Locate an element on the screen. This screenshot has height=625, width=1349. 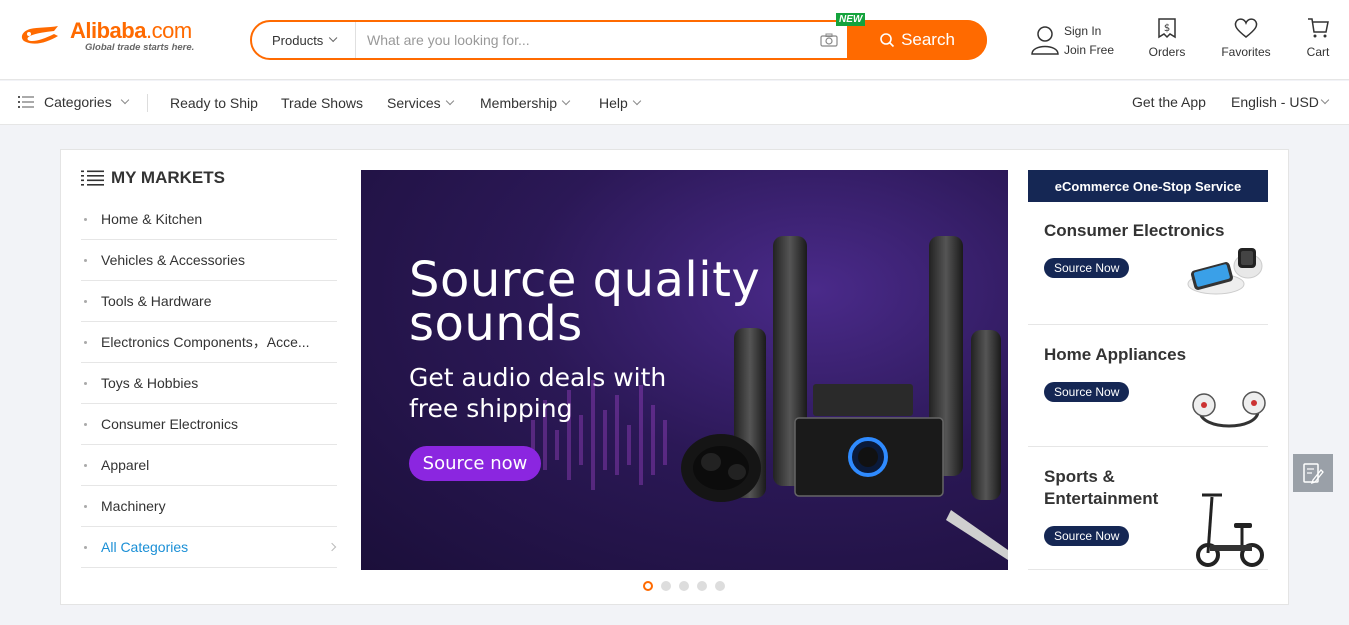
categories-label: Categories is located at coordinates (78, 102).